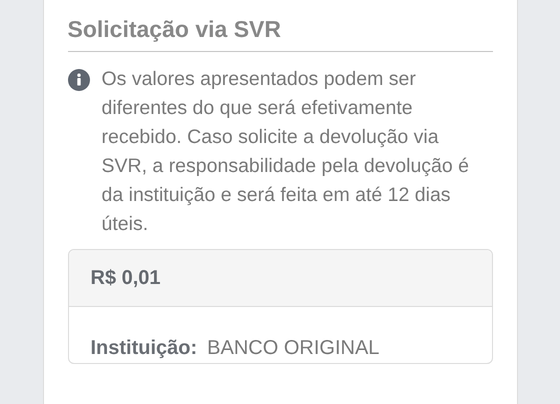  Describe the element at coordinates (125, 278) in the screenshot. I see `amount-text: R$ 0,01` at that location.